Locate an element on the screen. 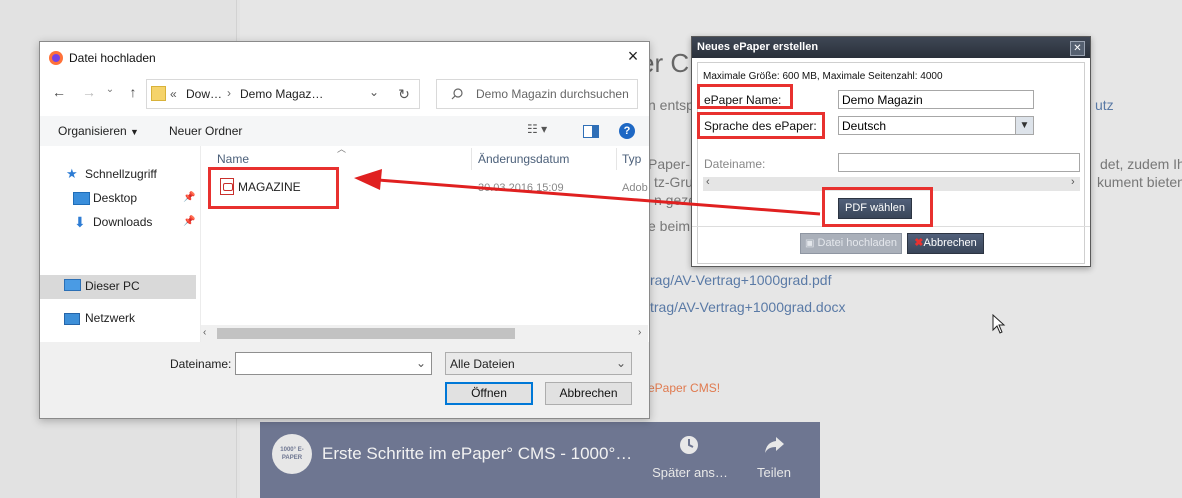 The image size is (1182, 498). up-arrow-icon: ↑ is located at coordinates (133, 92).